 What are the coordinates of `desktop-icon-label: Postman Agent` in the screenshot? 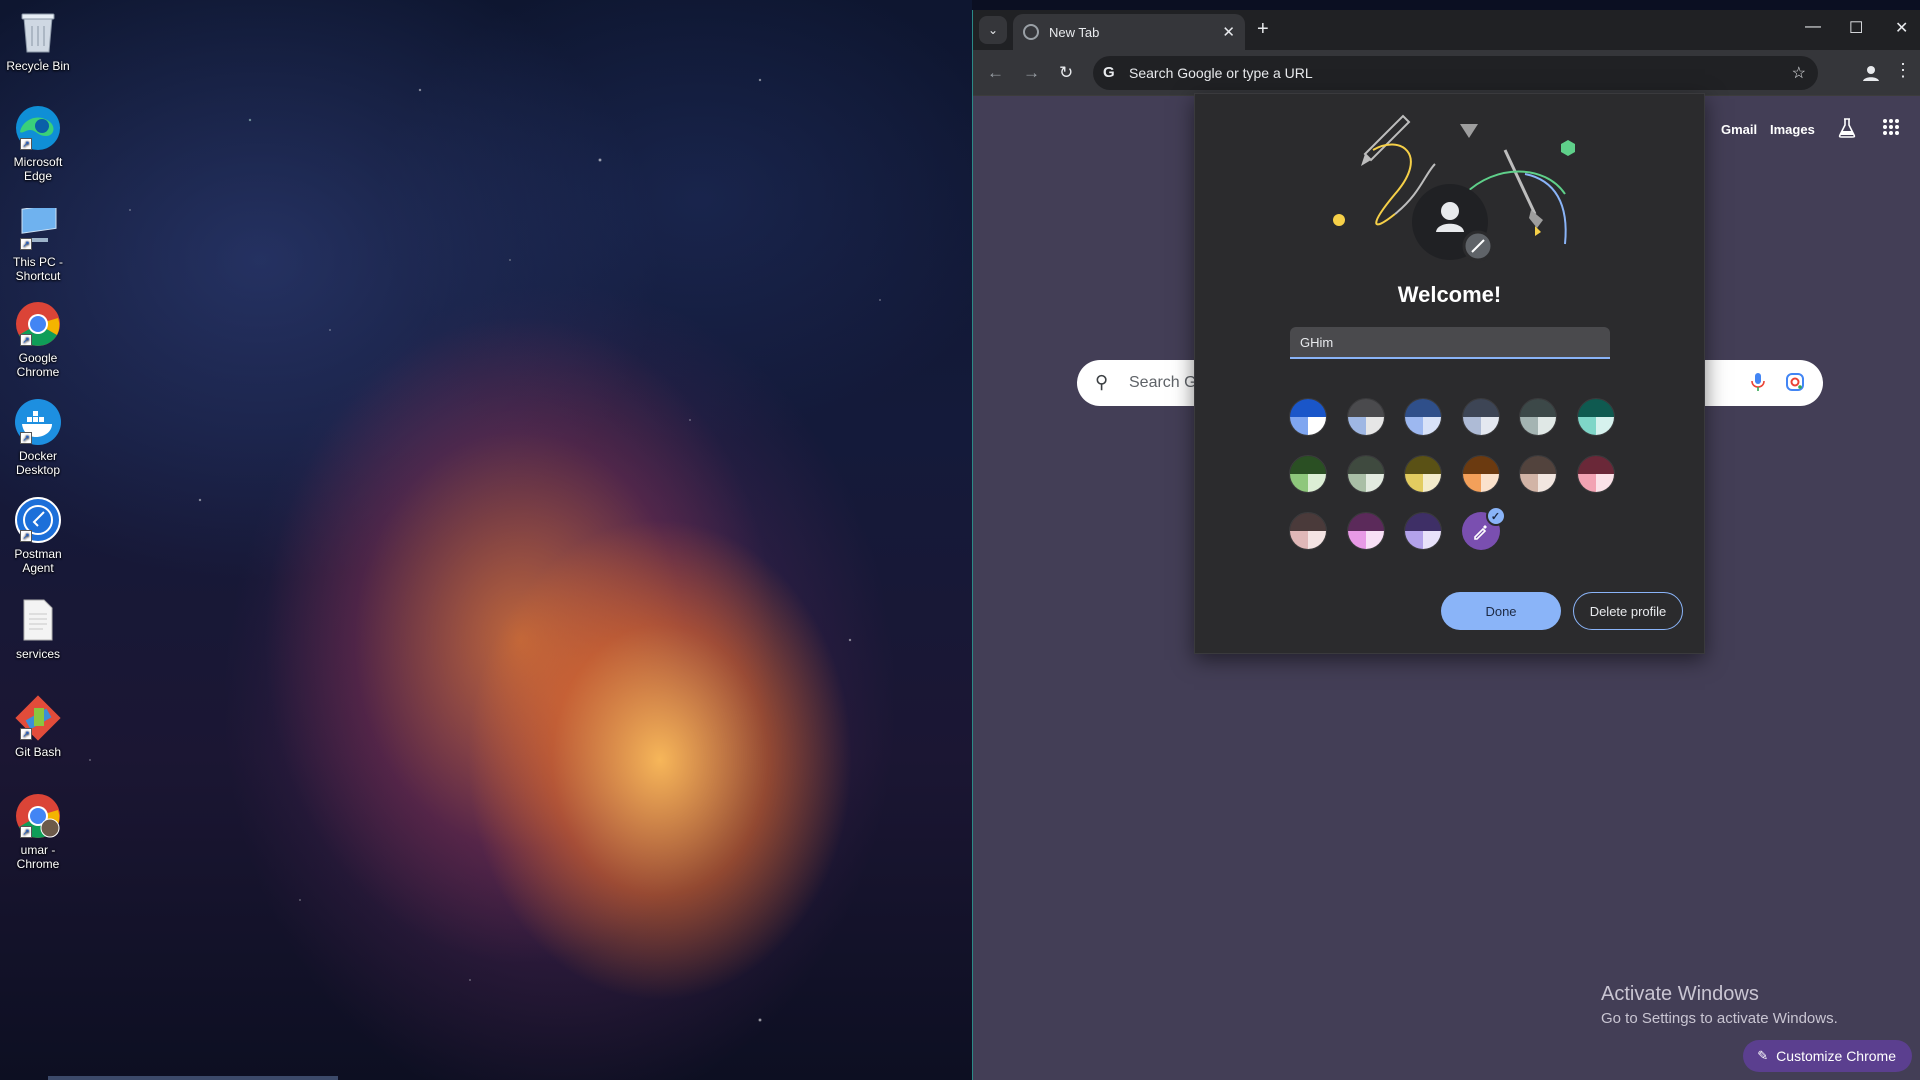 It's located at (38, 561).